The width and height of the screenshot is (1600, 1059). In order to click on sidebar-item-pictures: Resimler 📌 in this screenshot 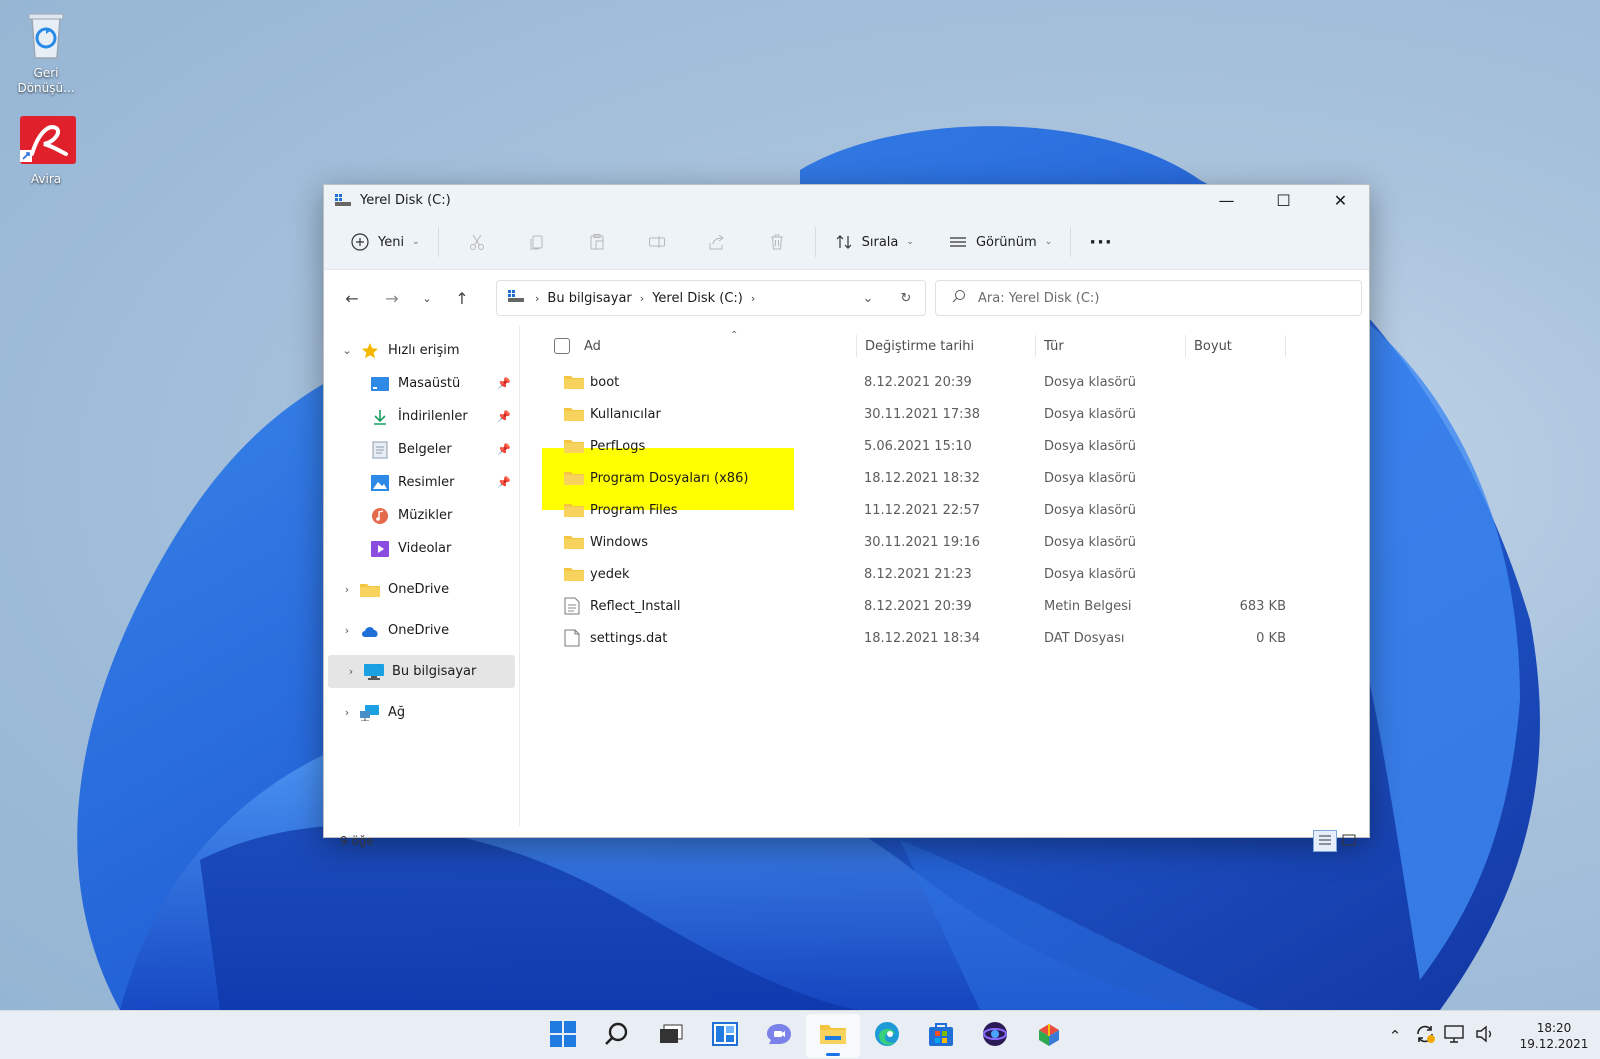, I will do `click(421, 482)`.